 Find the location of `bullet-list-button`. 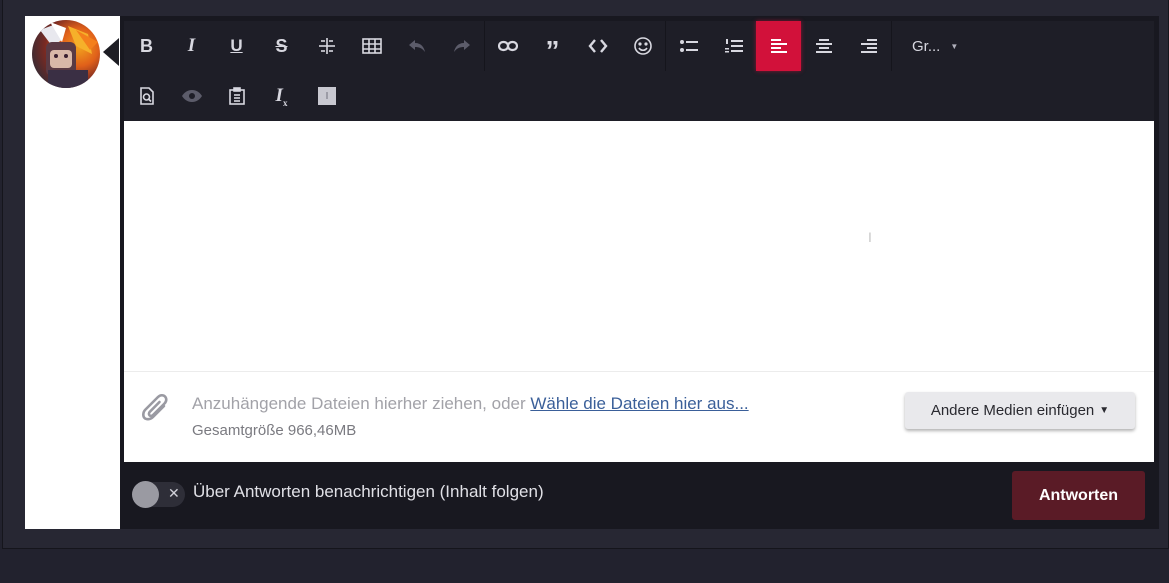

bullet-list-button is located at coordinates (688, 46).